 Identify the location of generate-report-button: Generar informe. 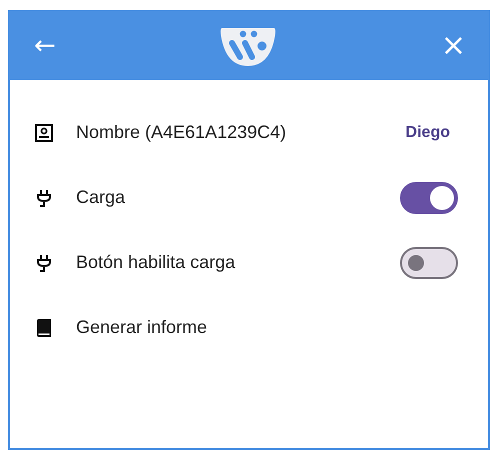
(142, 327).